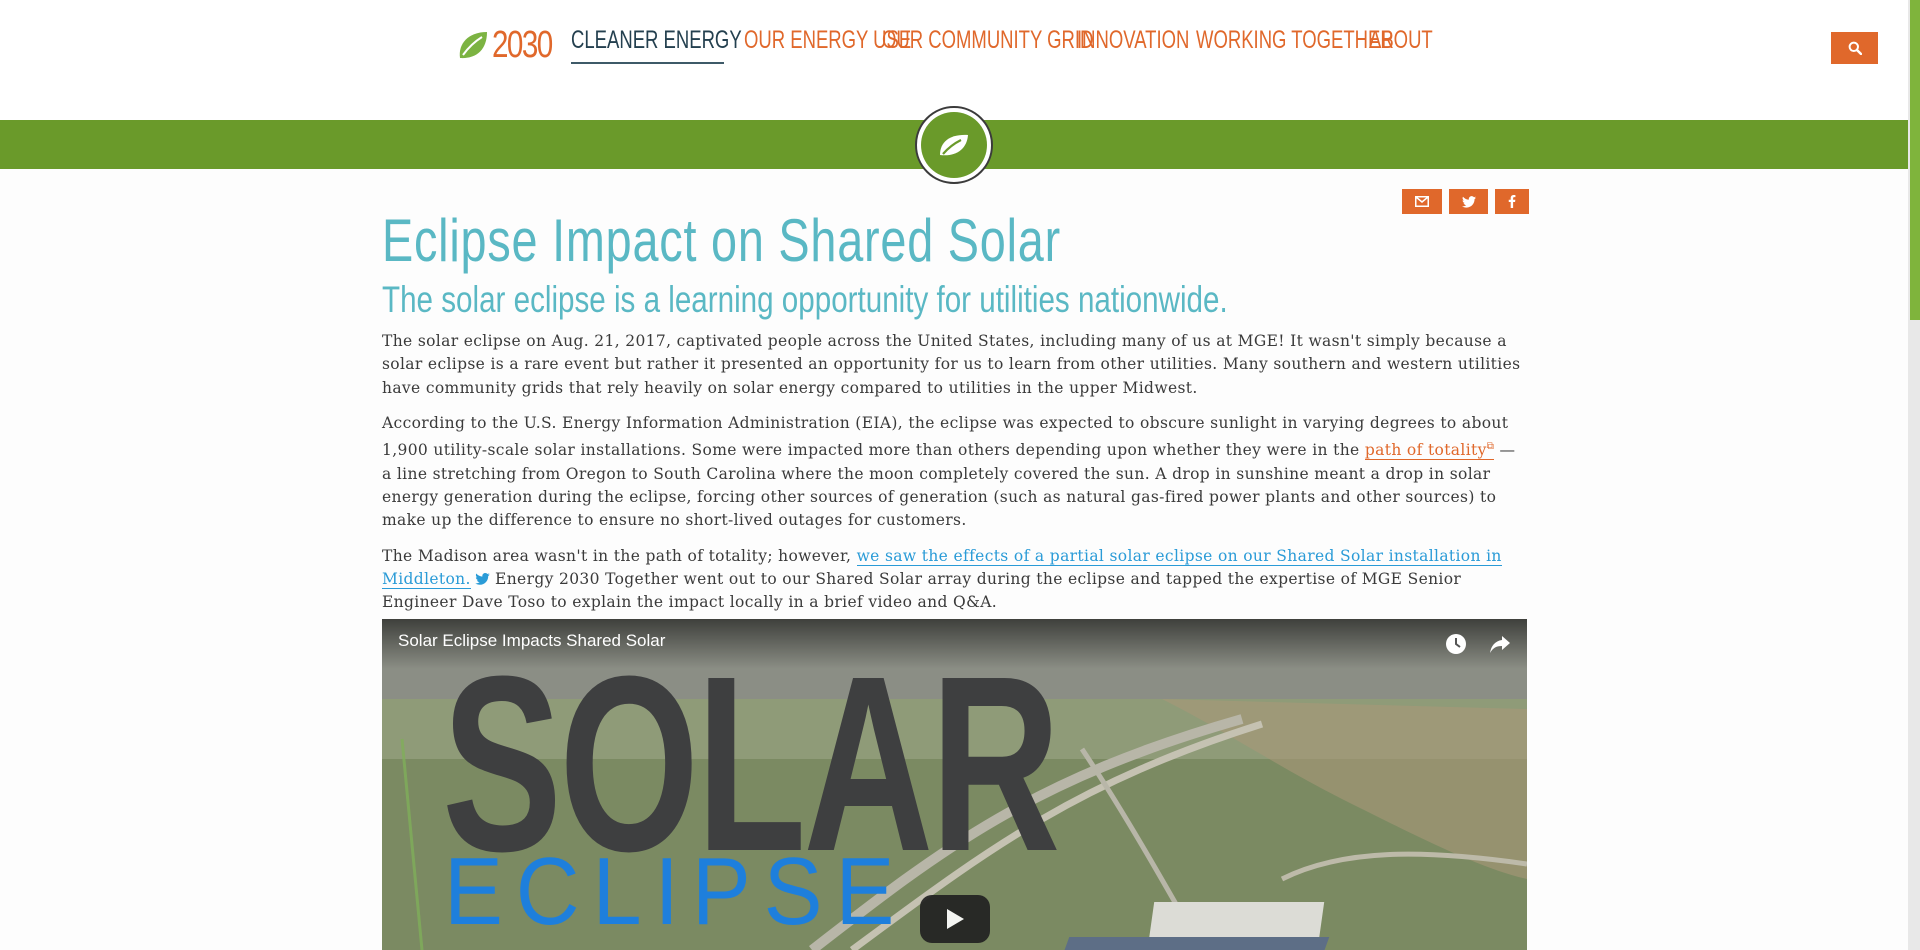 The height and width of the screenshot is (950, 1920). I want to click on play-button, so click(955, 919).